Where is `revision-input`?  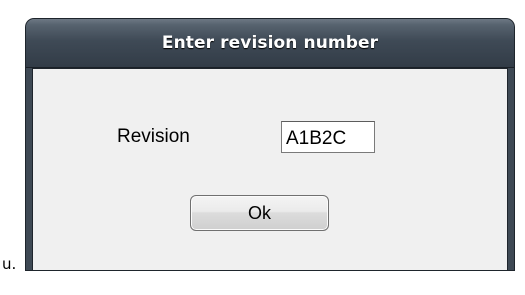 revision-input is located at coordinates (328, 137).